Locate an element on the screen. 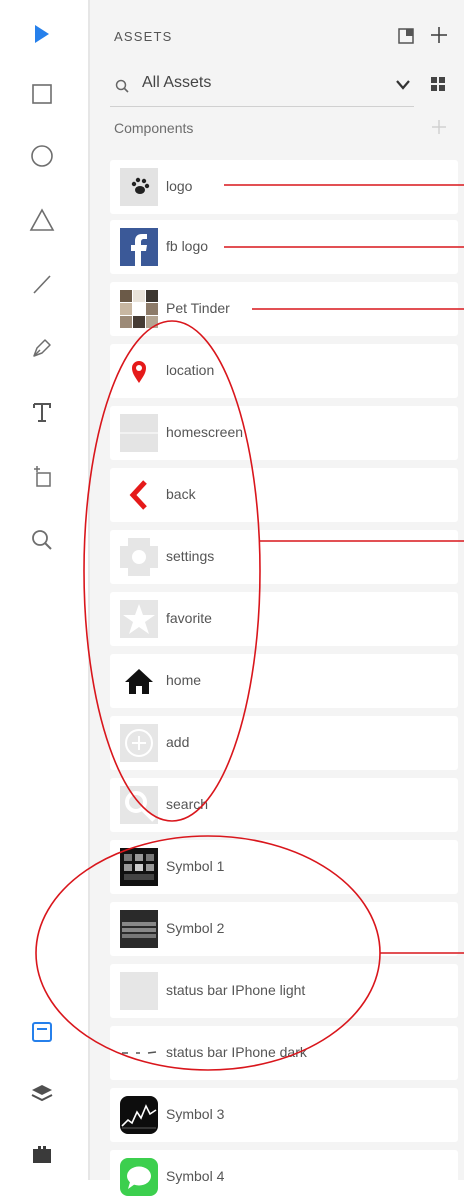 This screenshot has width=464, height=1204. component-item-logo: logo is located at coordinates (284, 187).